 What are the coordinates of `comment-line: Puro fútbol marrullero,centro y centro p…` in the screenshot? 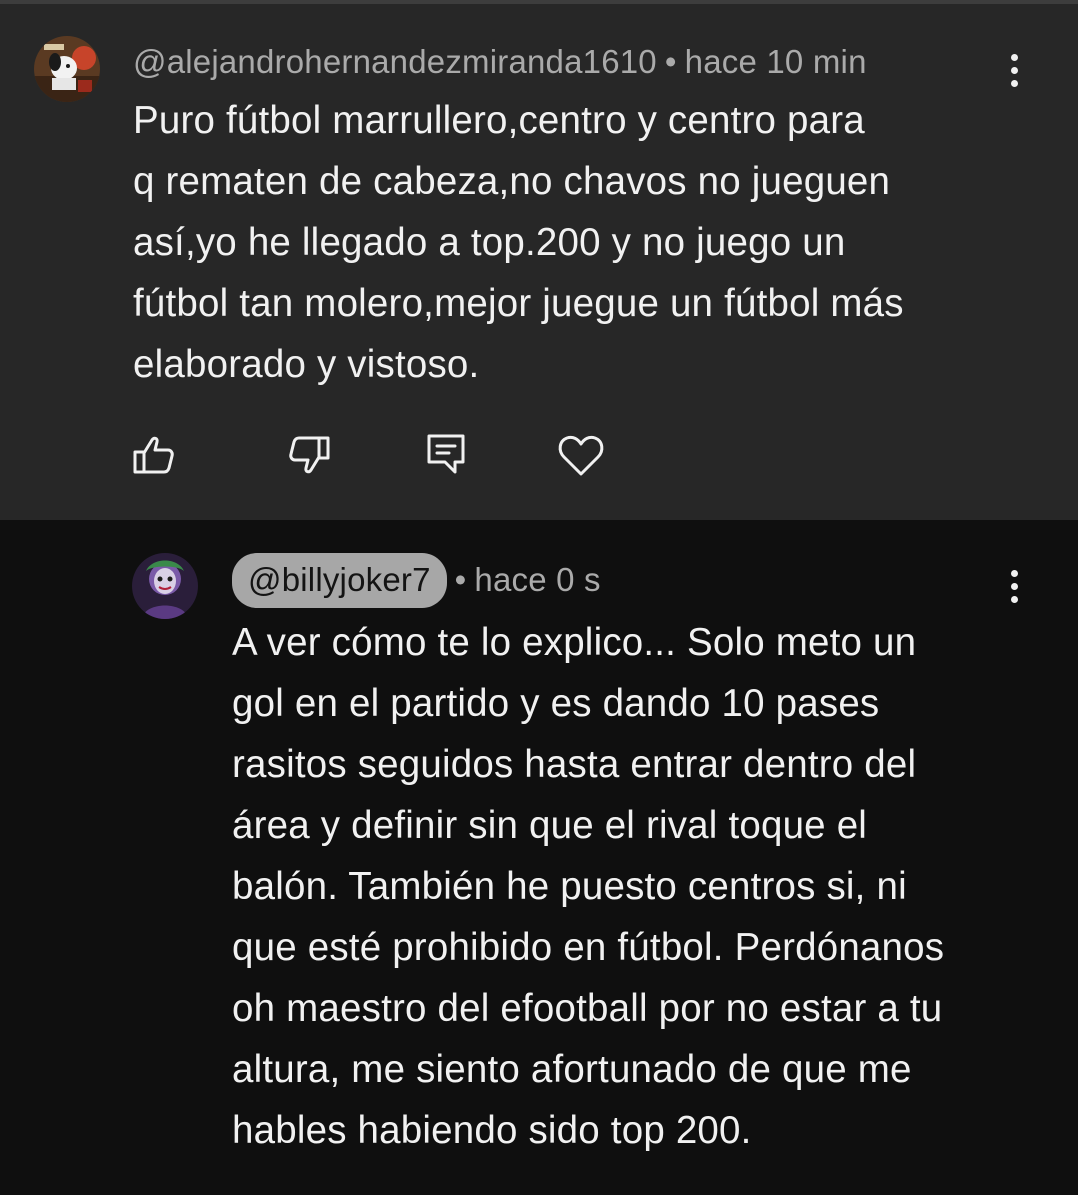 It's located at (499, 120).